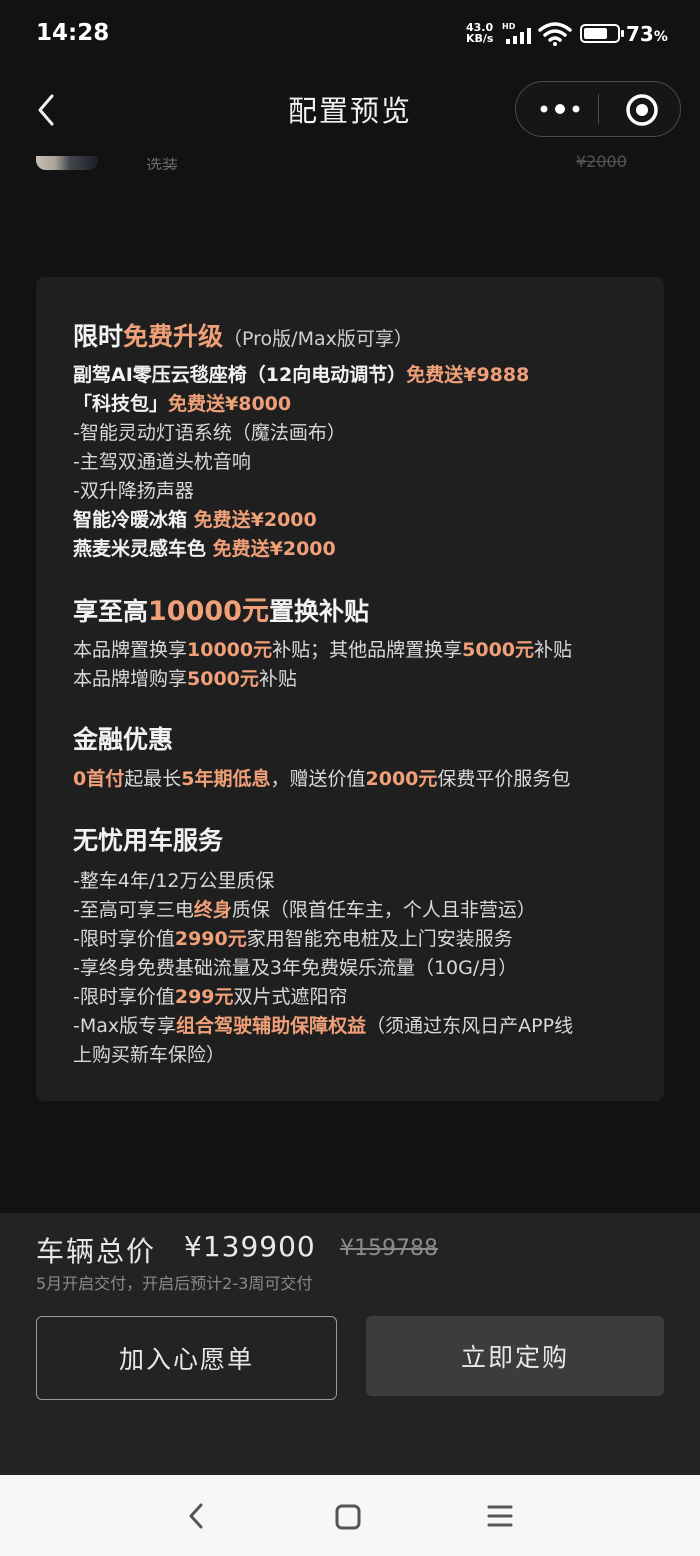 Image resolution: width=700 pixels, height=1556 pixels. What do you see at coordinates (290, 997) in the screenshot?
I see `service-text: 双片式遮阳帘` at bounding box center [290, 997].